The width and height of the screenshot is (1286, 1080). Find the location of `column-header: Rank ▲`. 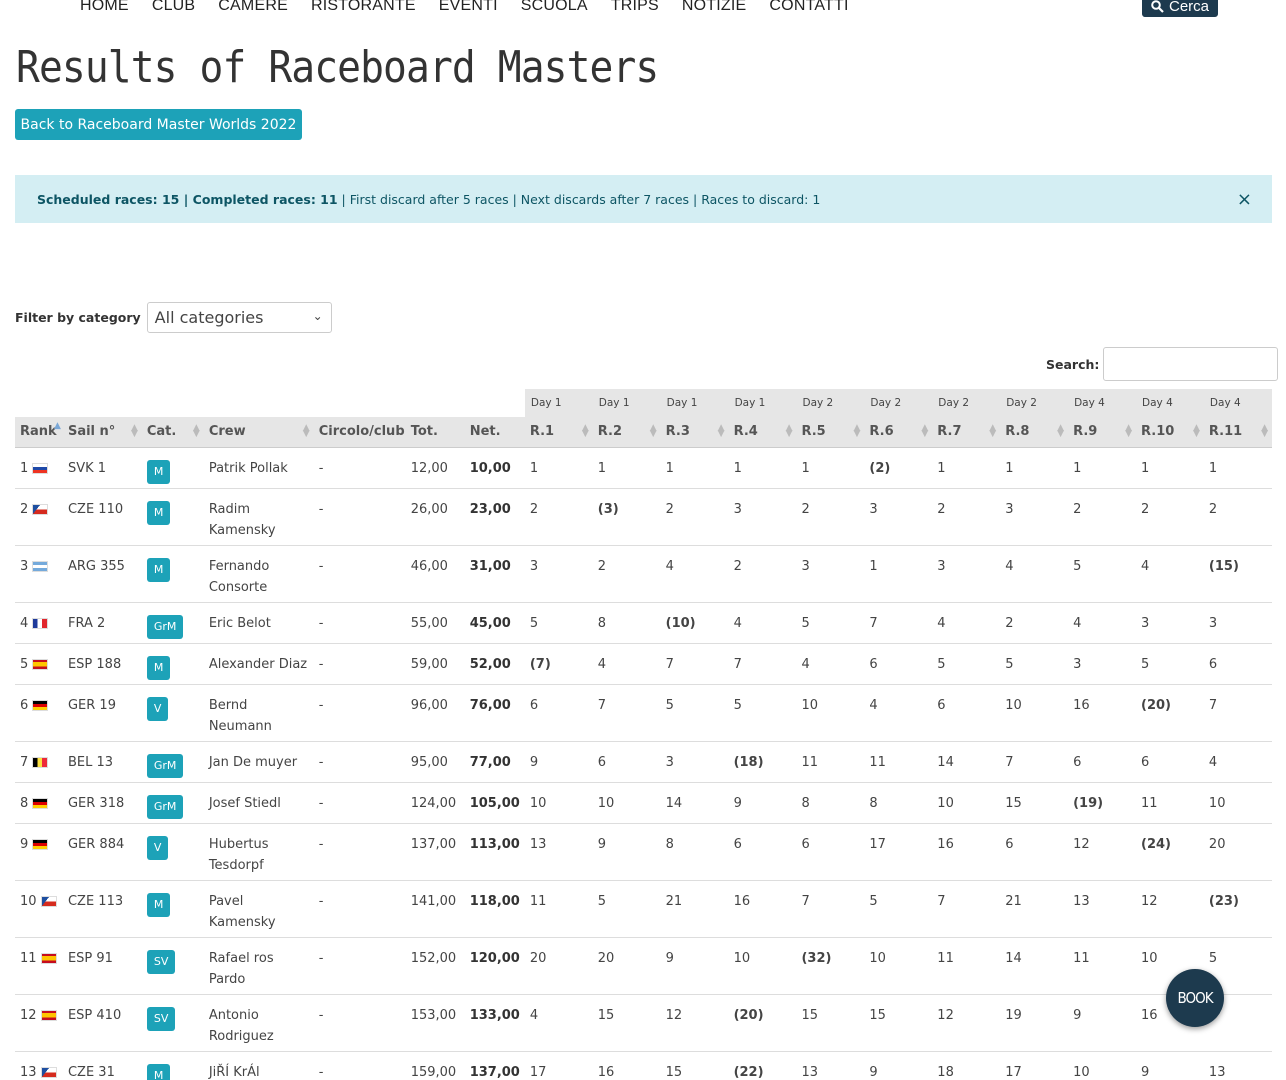

column-header: Rank ▲ is located at coordinates (39, 432).